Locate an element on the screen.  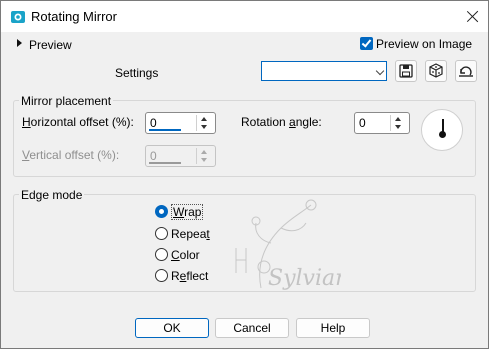
radio-repeat is located at coordinates (161, 233).